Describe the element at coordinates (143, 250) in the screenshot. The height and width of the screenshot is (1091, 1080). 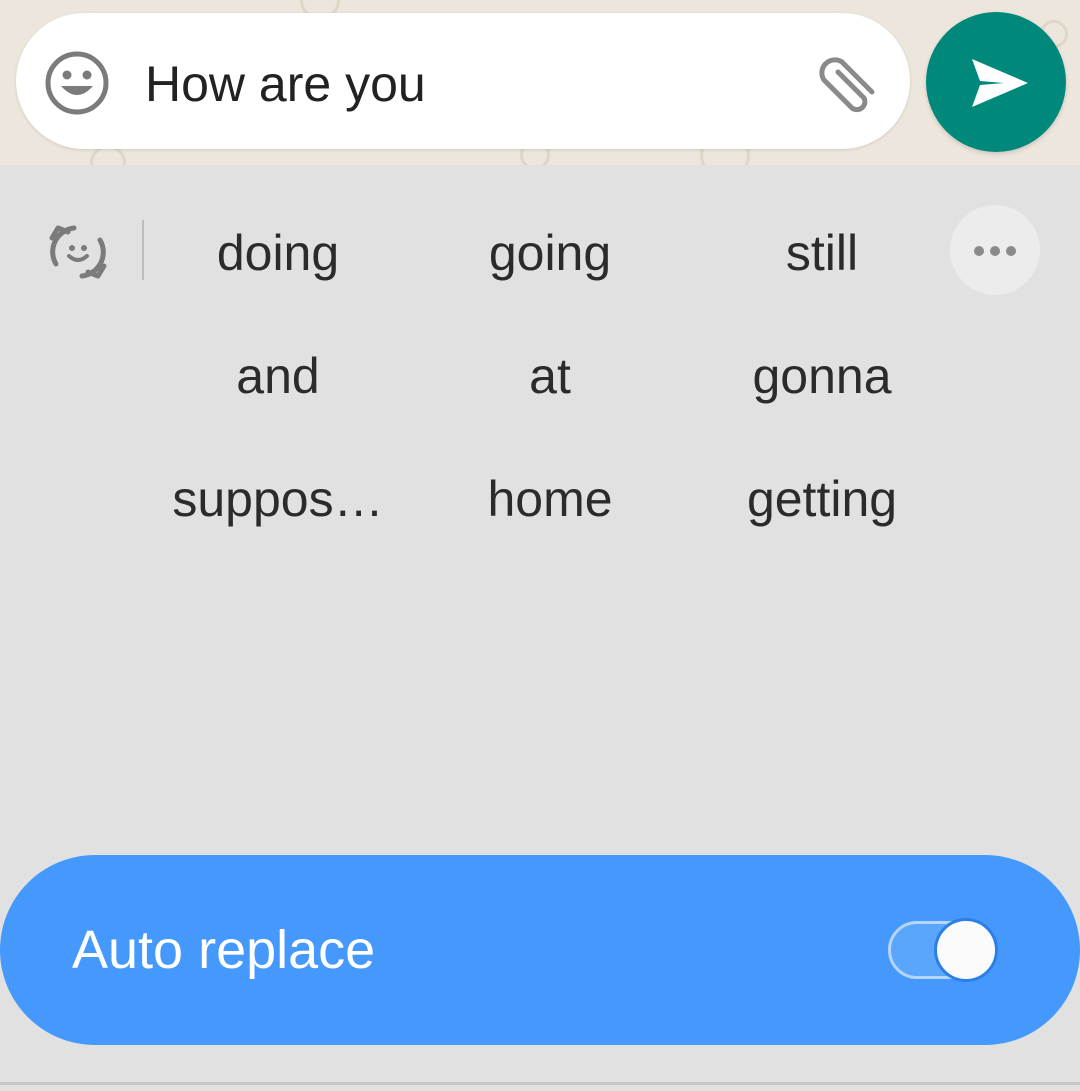
I see `toolbar-divider` at that location.